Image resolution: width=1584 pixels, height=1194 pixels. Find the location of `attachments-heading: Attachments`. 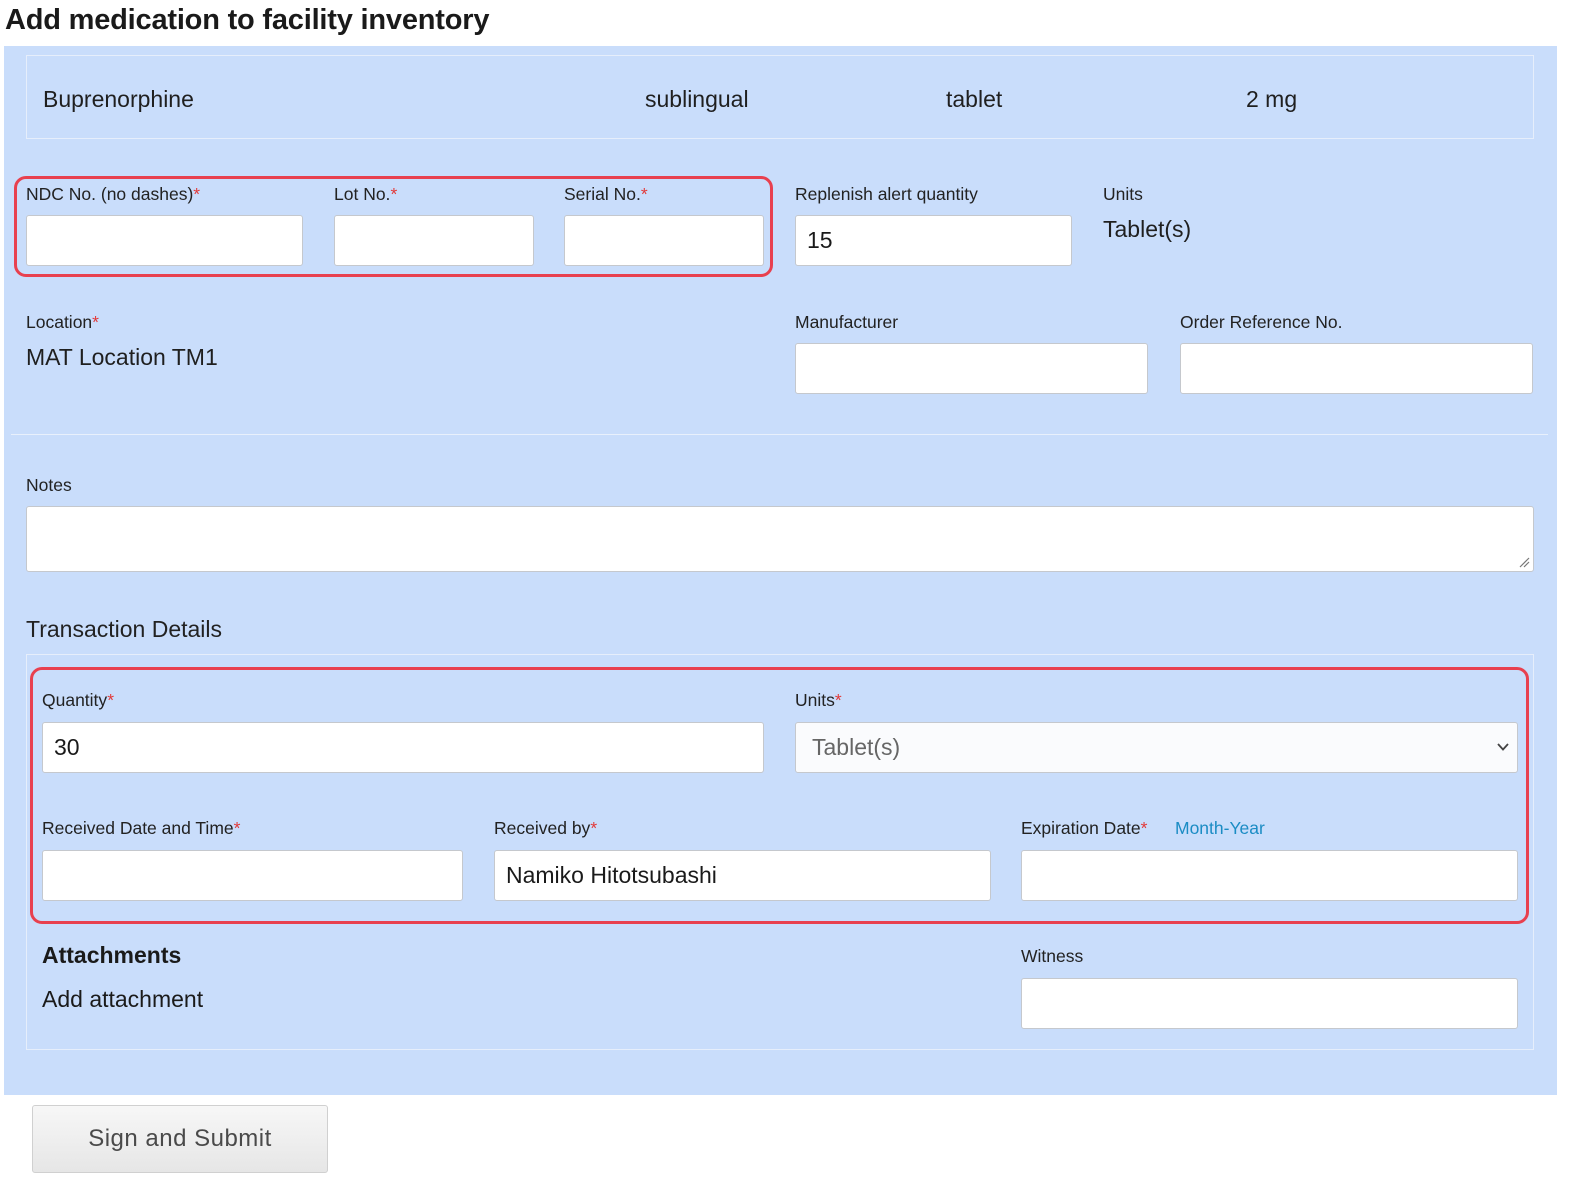

attachments-heading: Attachments is located at coordinates (112, 955).